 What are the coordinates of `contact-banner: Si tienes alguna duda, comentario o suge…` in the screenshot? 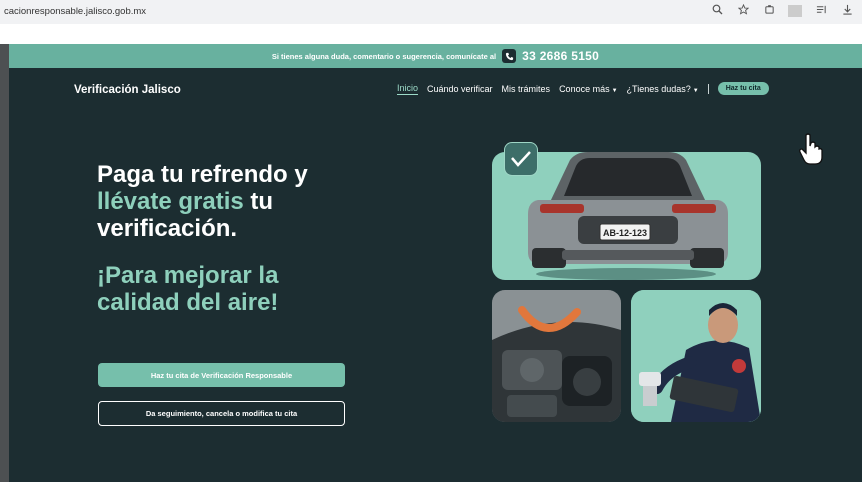 It's located at (435, 56).